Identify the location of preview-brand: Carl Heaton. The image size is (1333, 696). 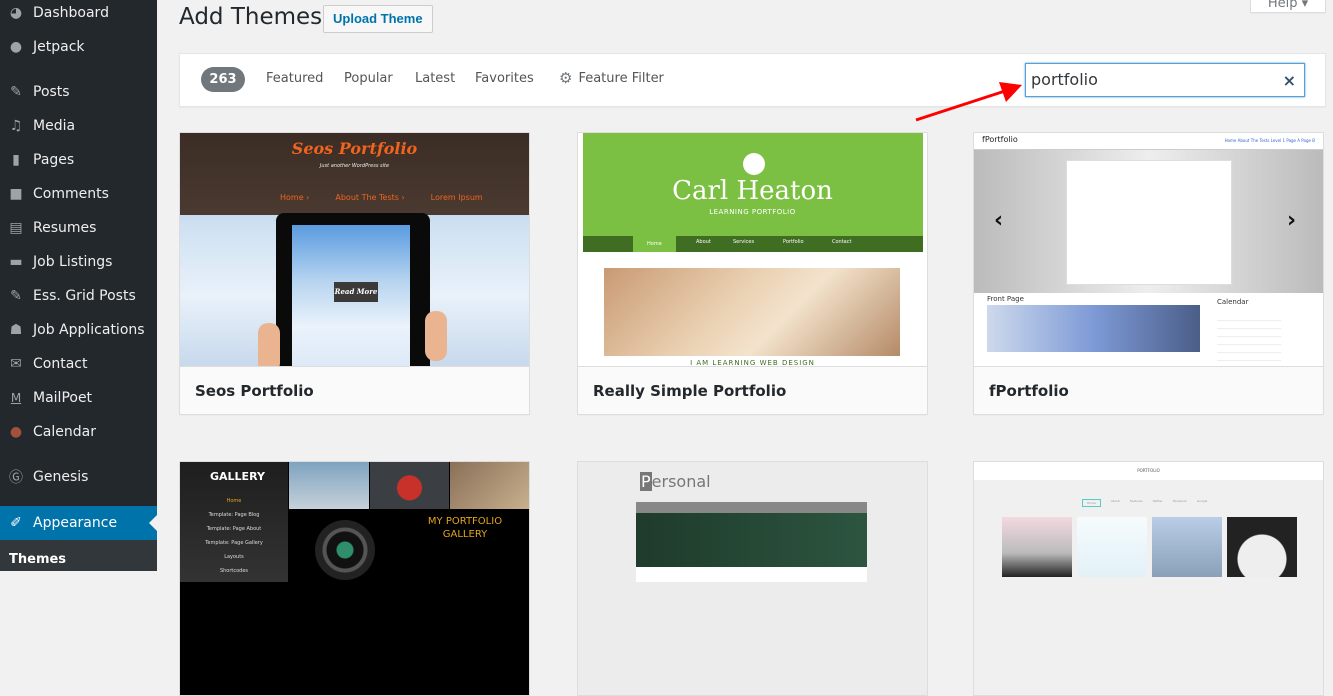
(752, 191).